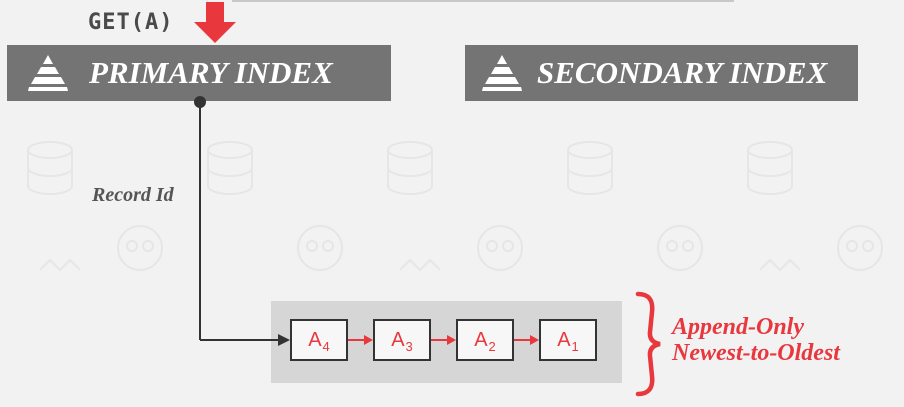 This screenshot has width=904, height=407. I want to click on version-node-subscript: 3, so click(409, 346).